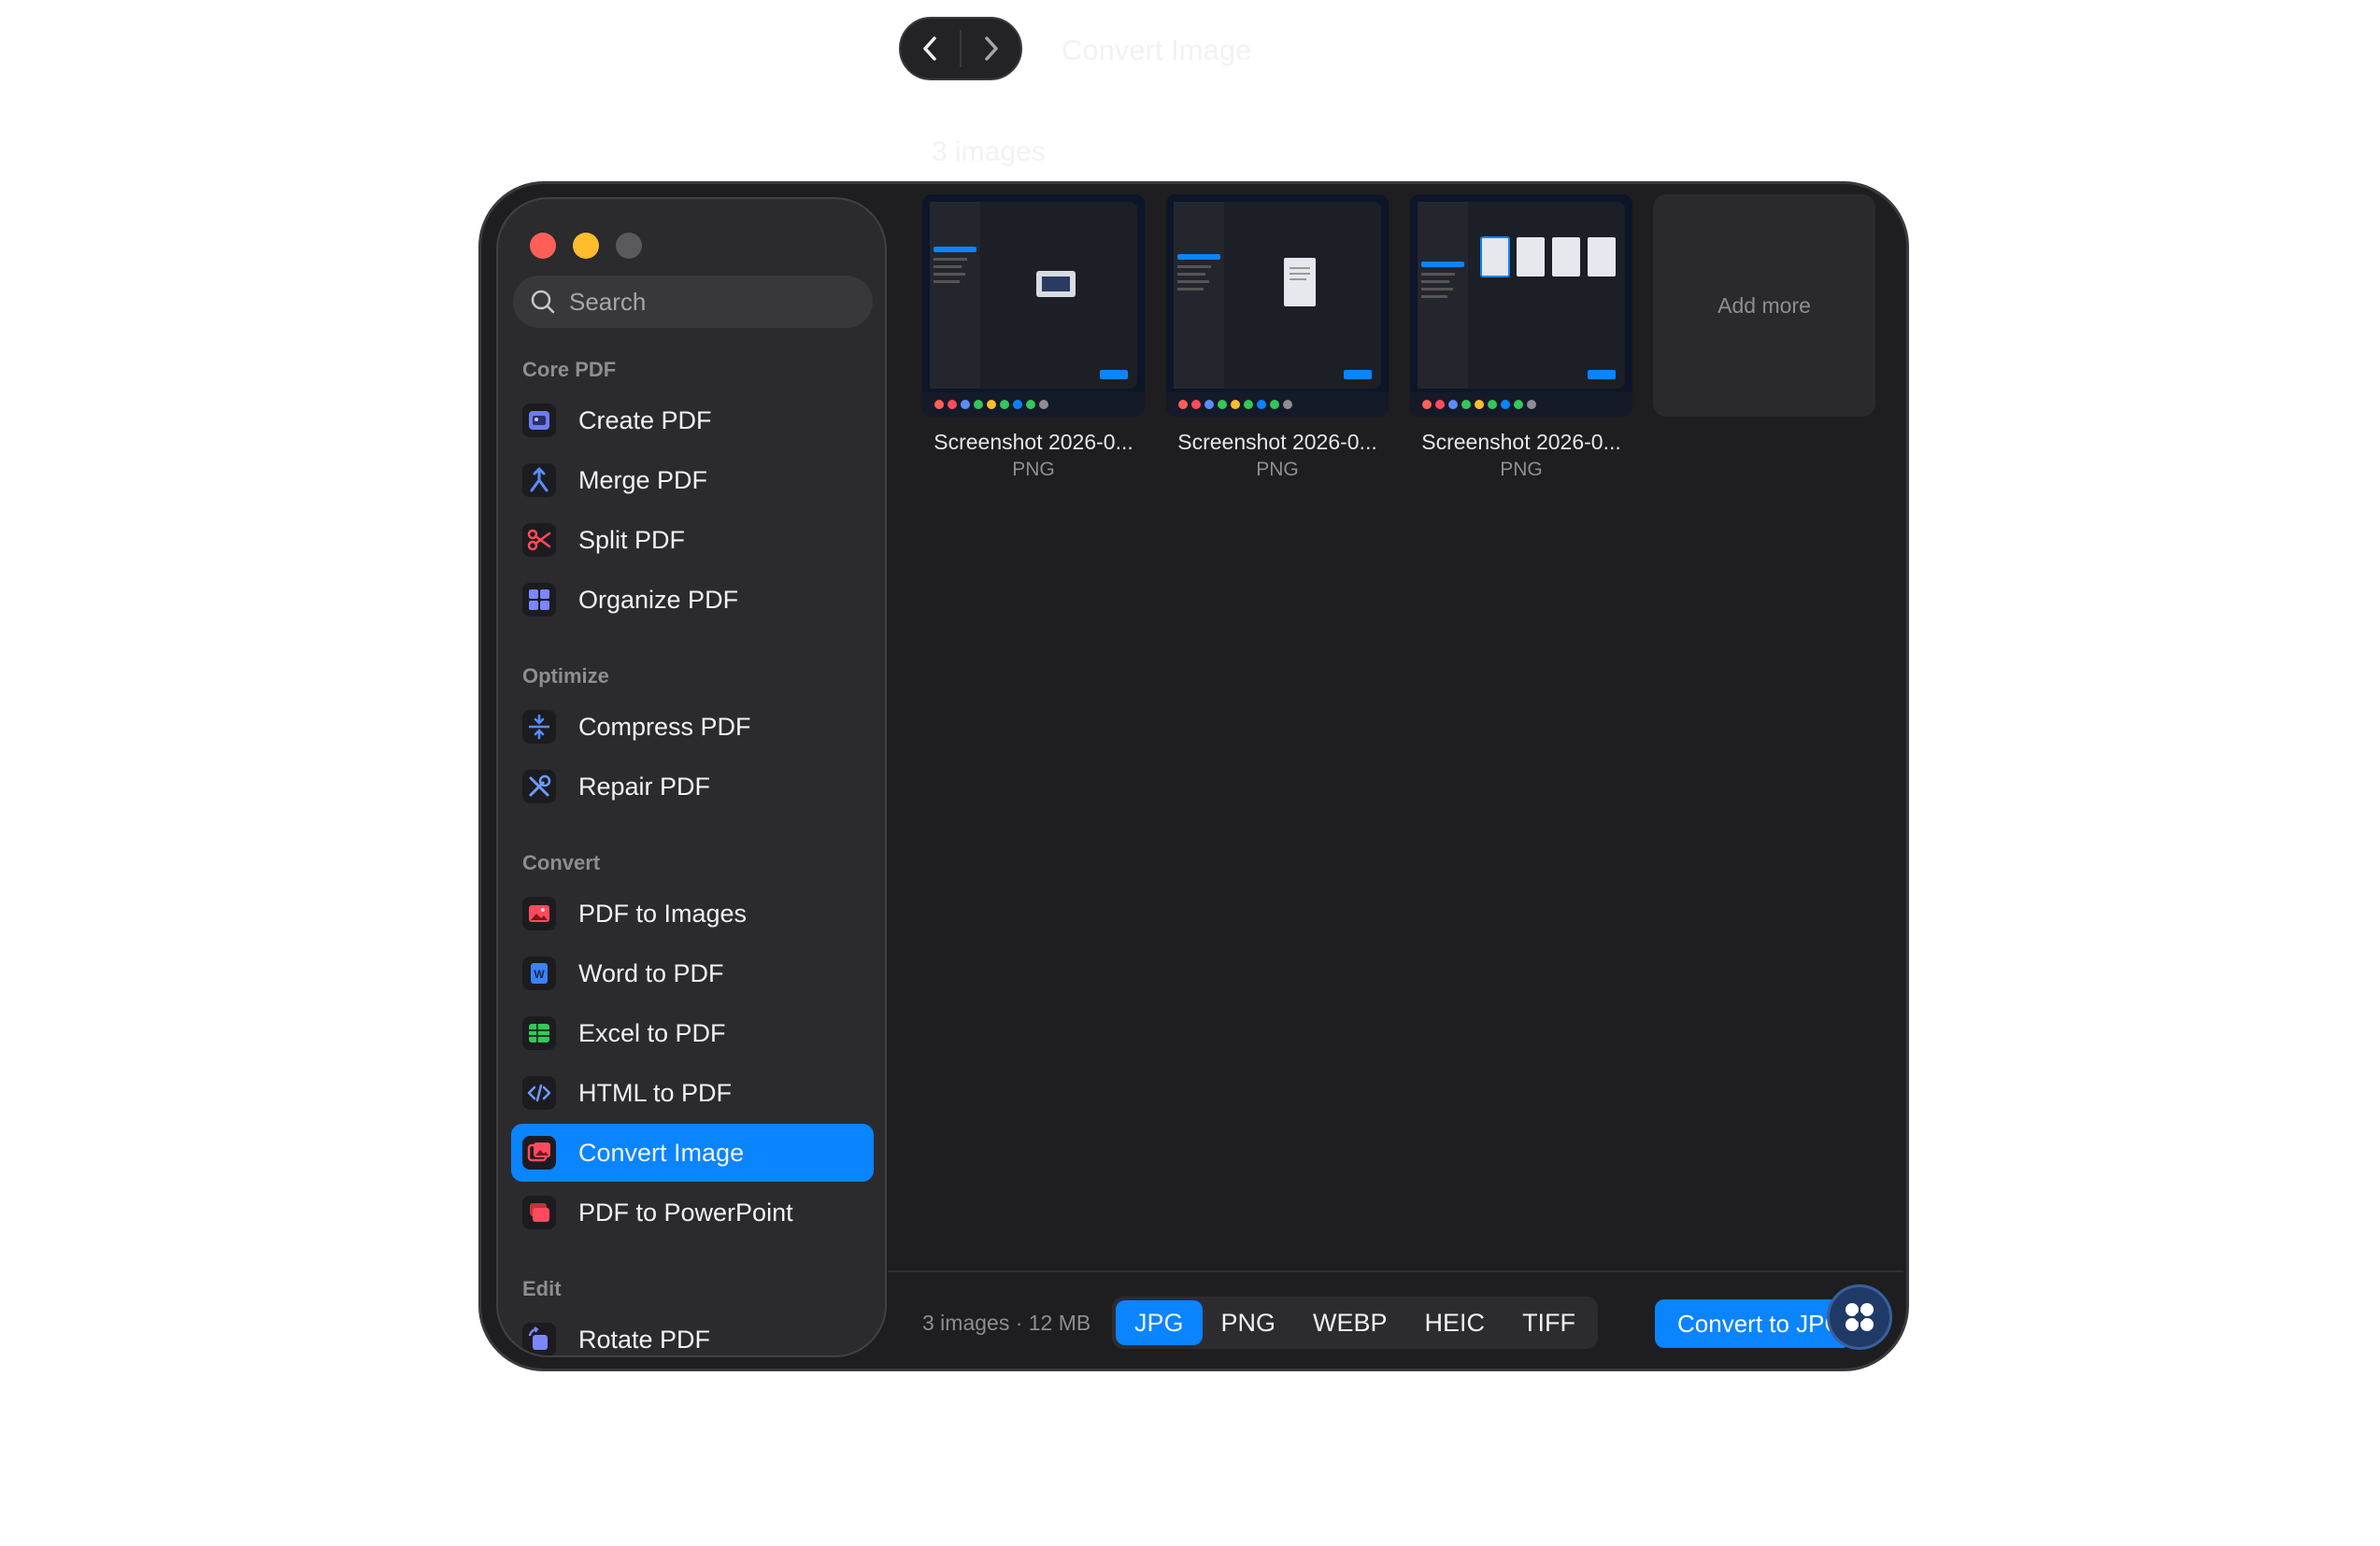 Image resolution: width=2380 pixels, height=1546 pixels. I want to click on sidebar-item-label: Excel to PDF, so click(652, 1032).